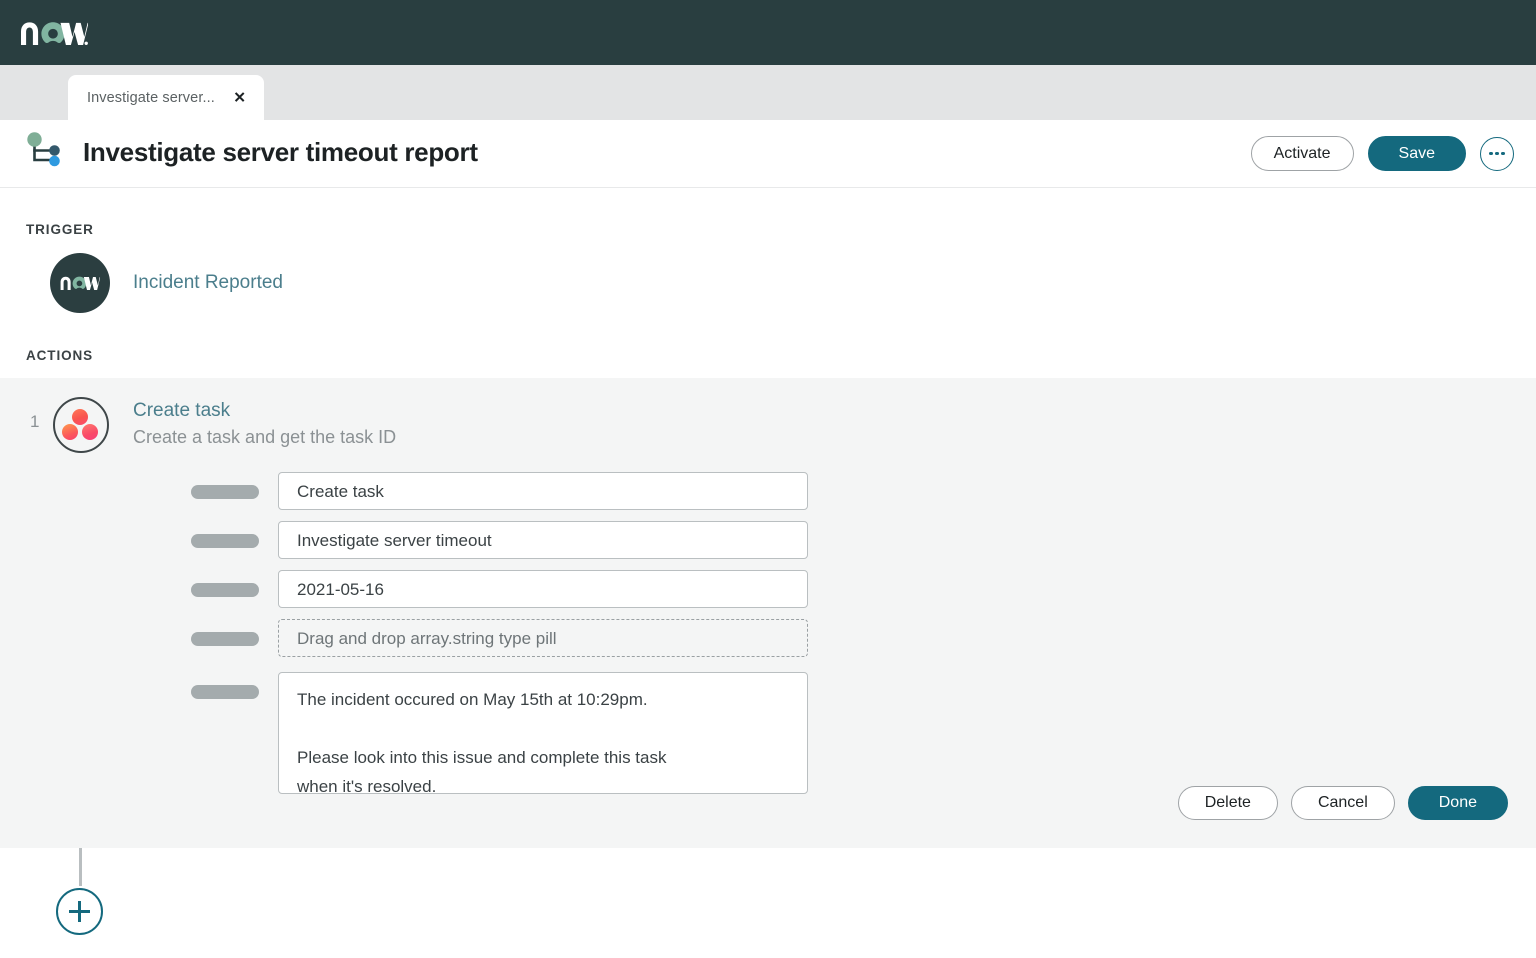  Describe the element at coordinates (239, 97) in the screenshot. I see `close-icon: ✕` at that location.